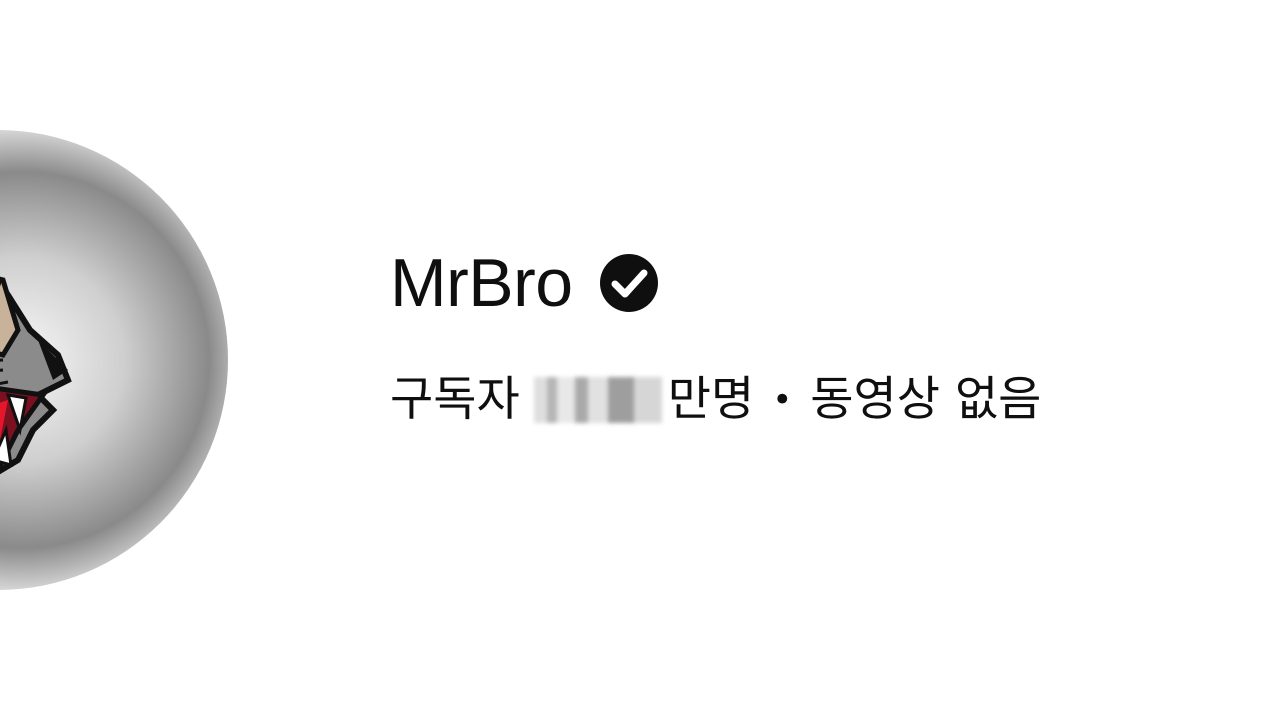 The image size is (1280, 720). I want to click on channel-name: MrBro, so click(481, 283).